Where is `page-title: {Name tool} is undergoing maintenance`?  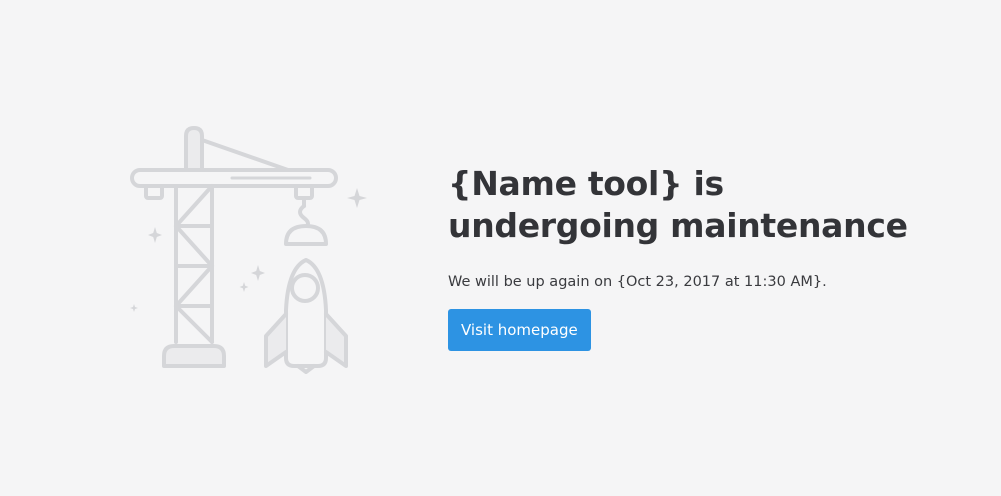 page-title: {Name tool} is undergoing maintenance is located at coordinates (708, 205).